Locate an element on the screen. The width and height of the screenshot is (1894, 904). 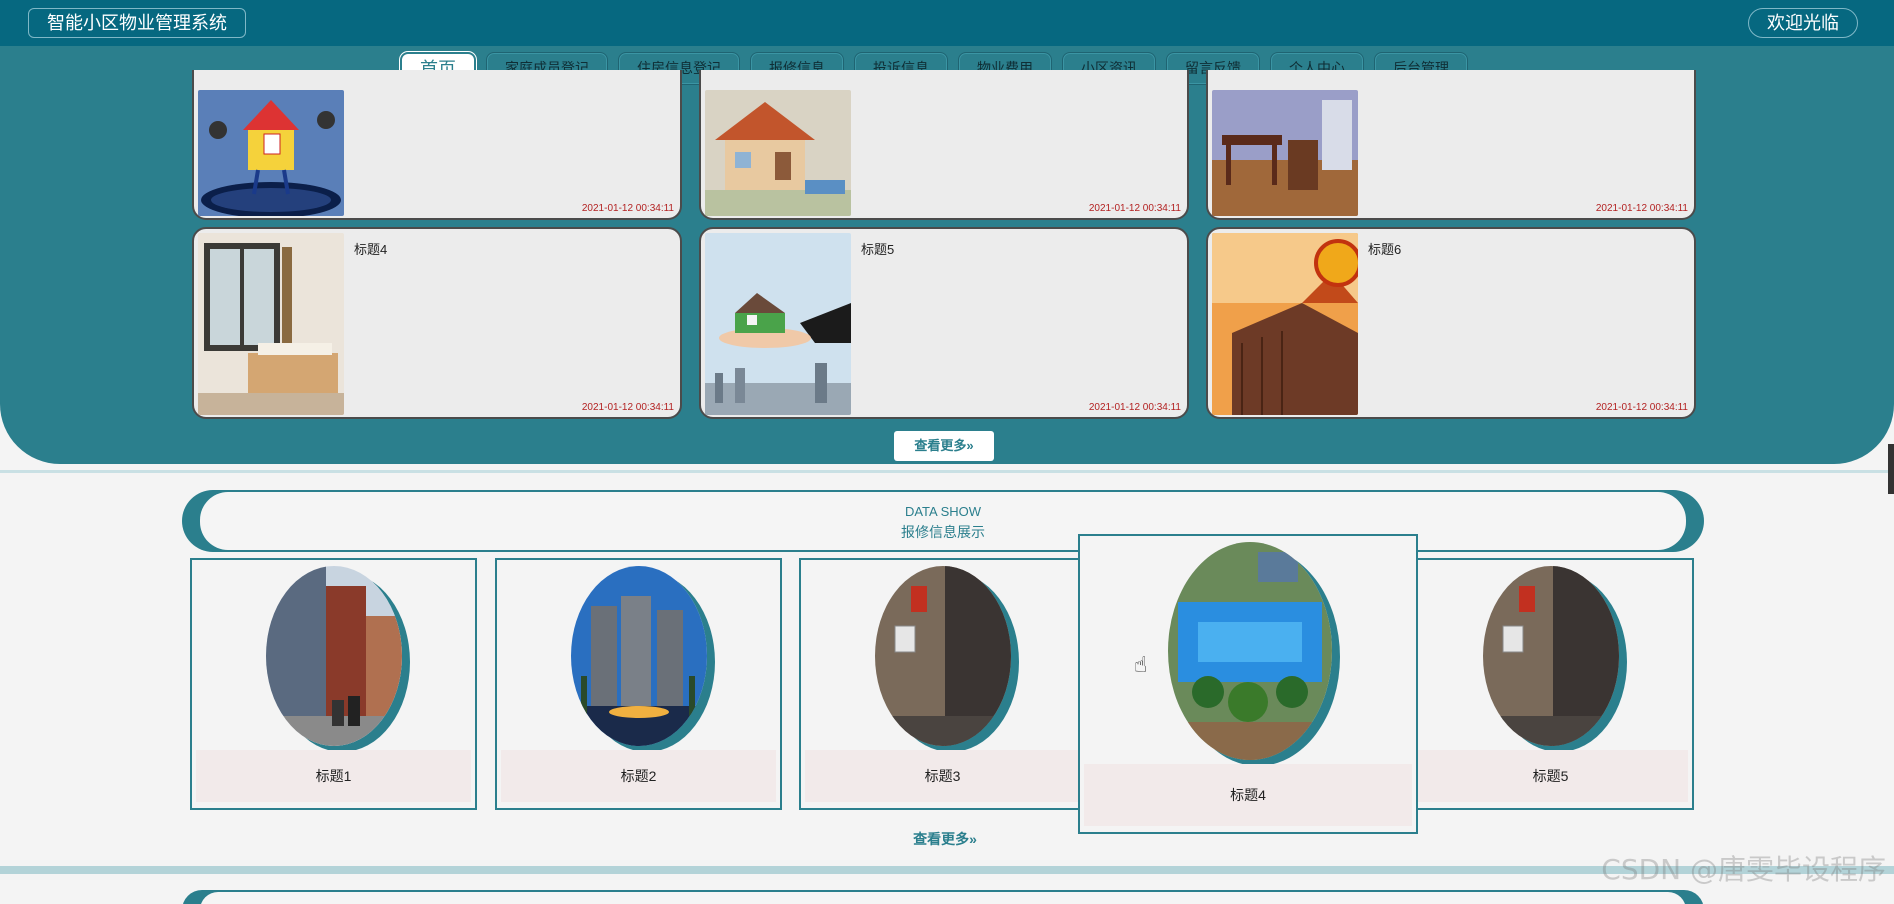
data-show-header: DATA SHOW 报修信息展示 is located at coordinates (943, 521).